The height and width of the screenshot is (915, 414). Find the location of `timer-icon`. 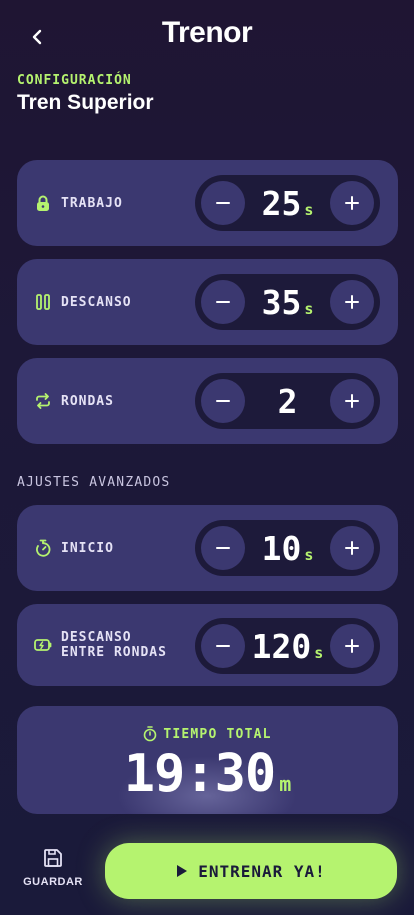

timer-icon is located at coordinates (150, 734).